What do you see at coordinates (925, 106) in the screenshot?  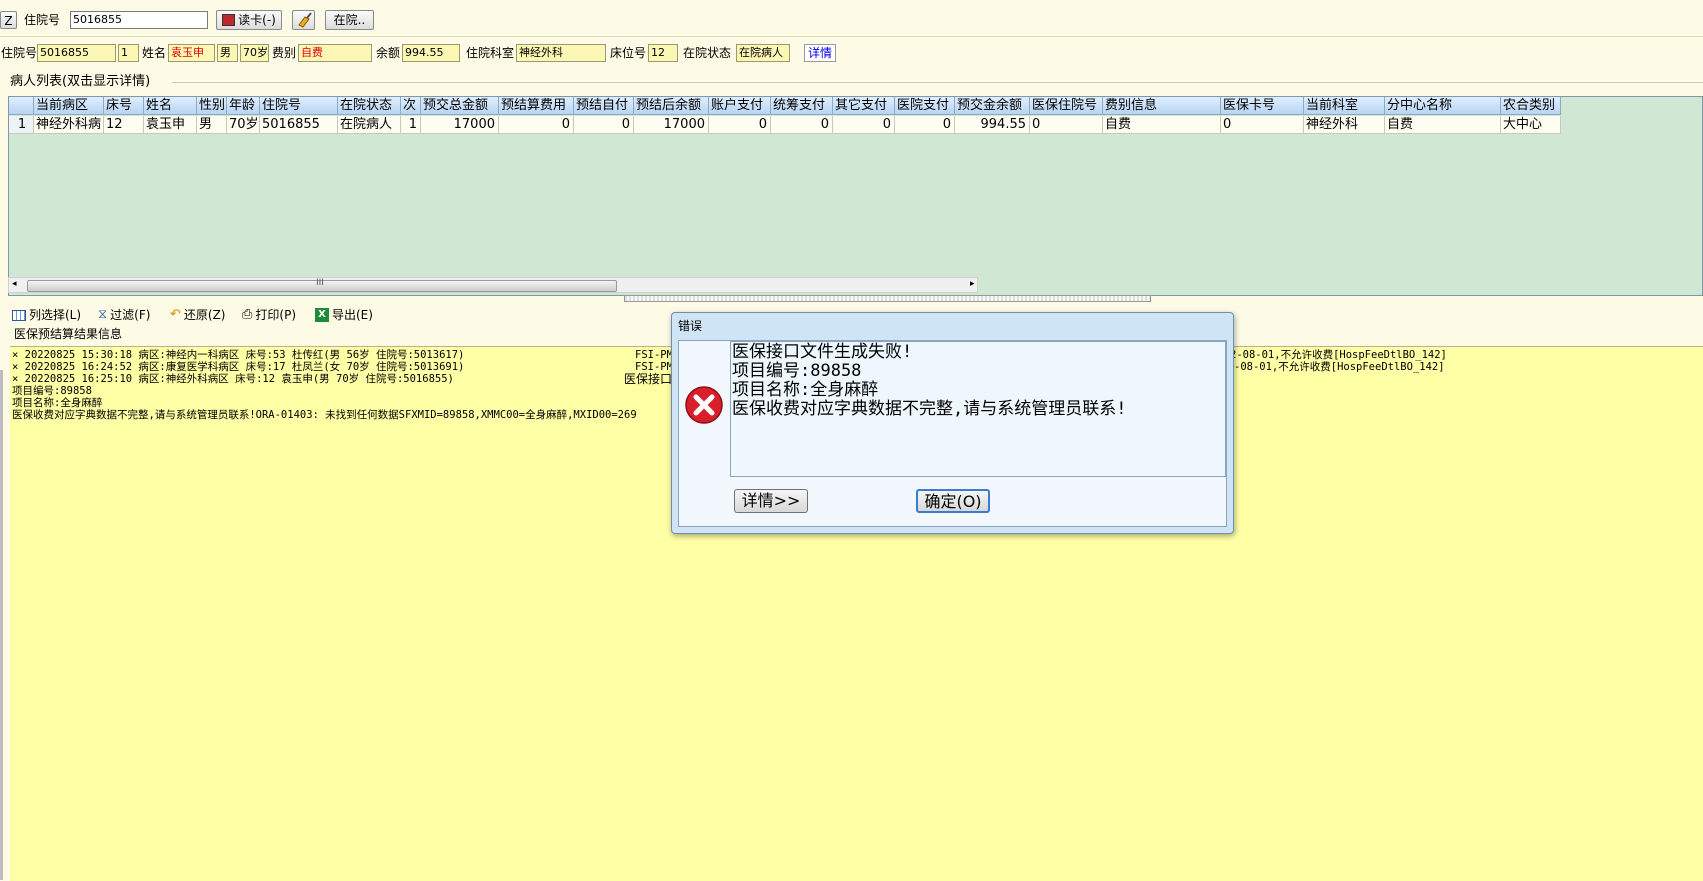 I see `column-header: 医院支付` at bounding box center [925, 106].